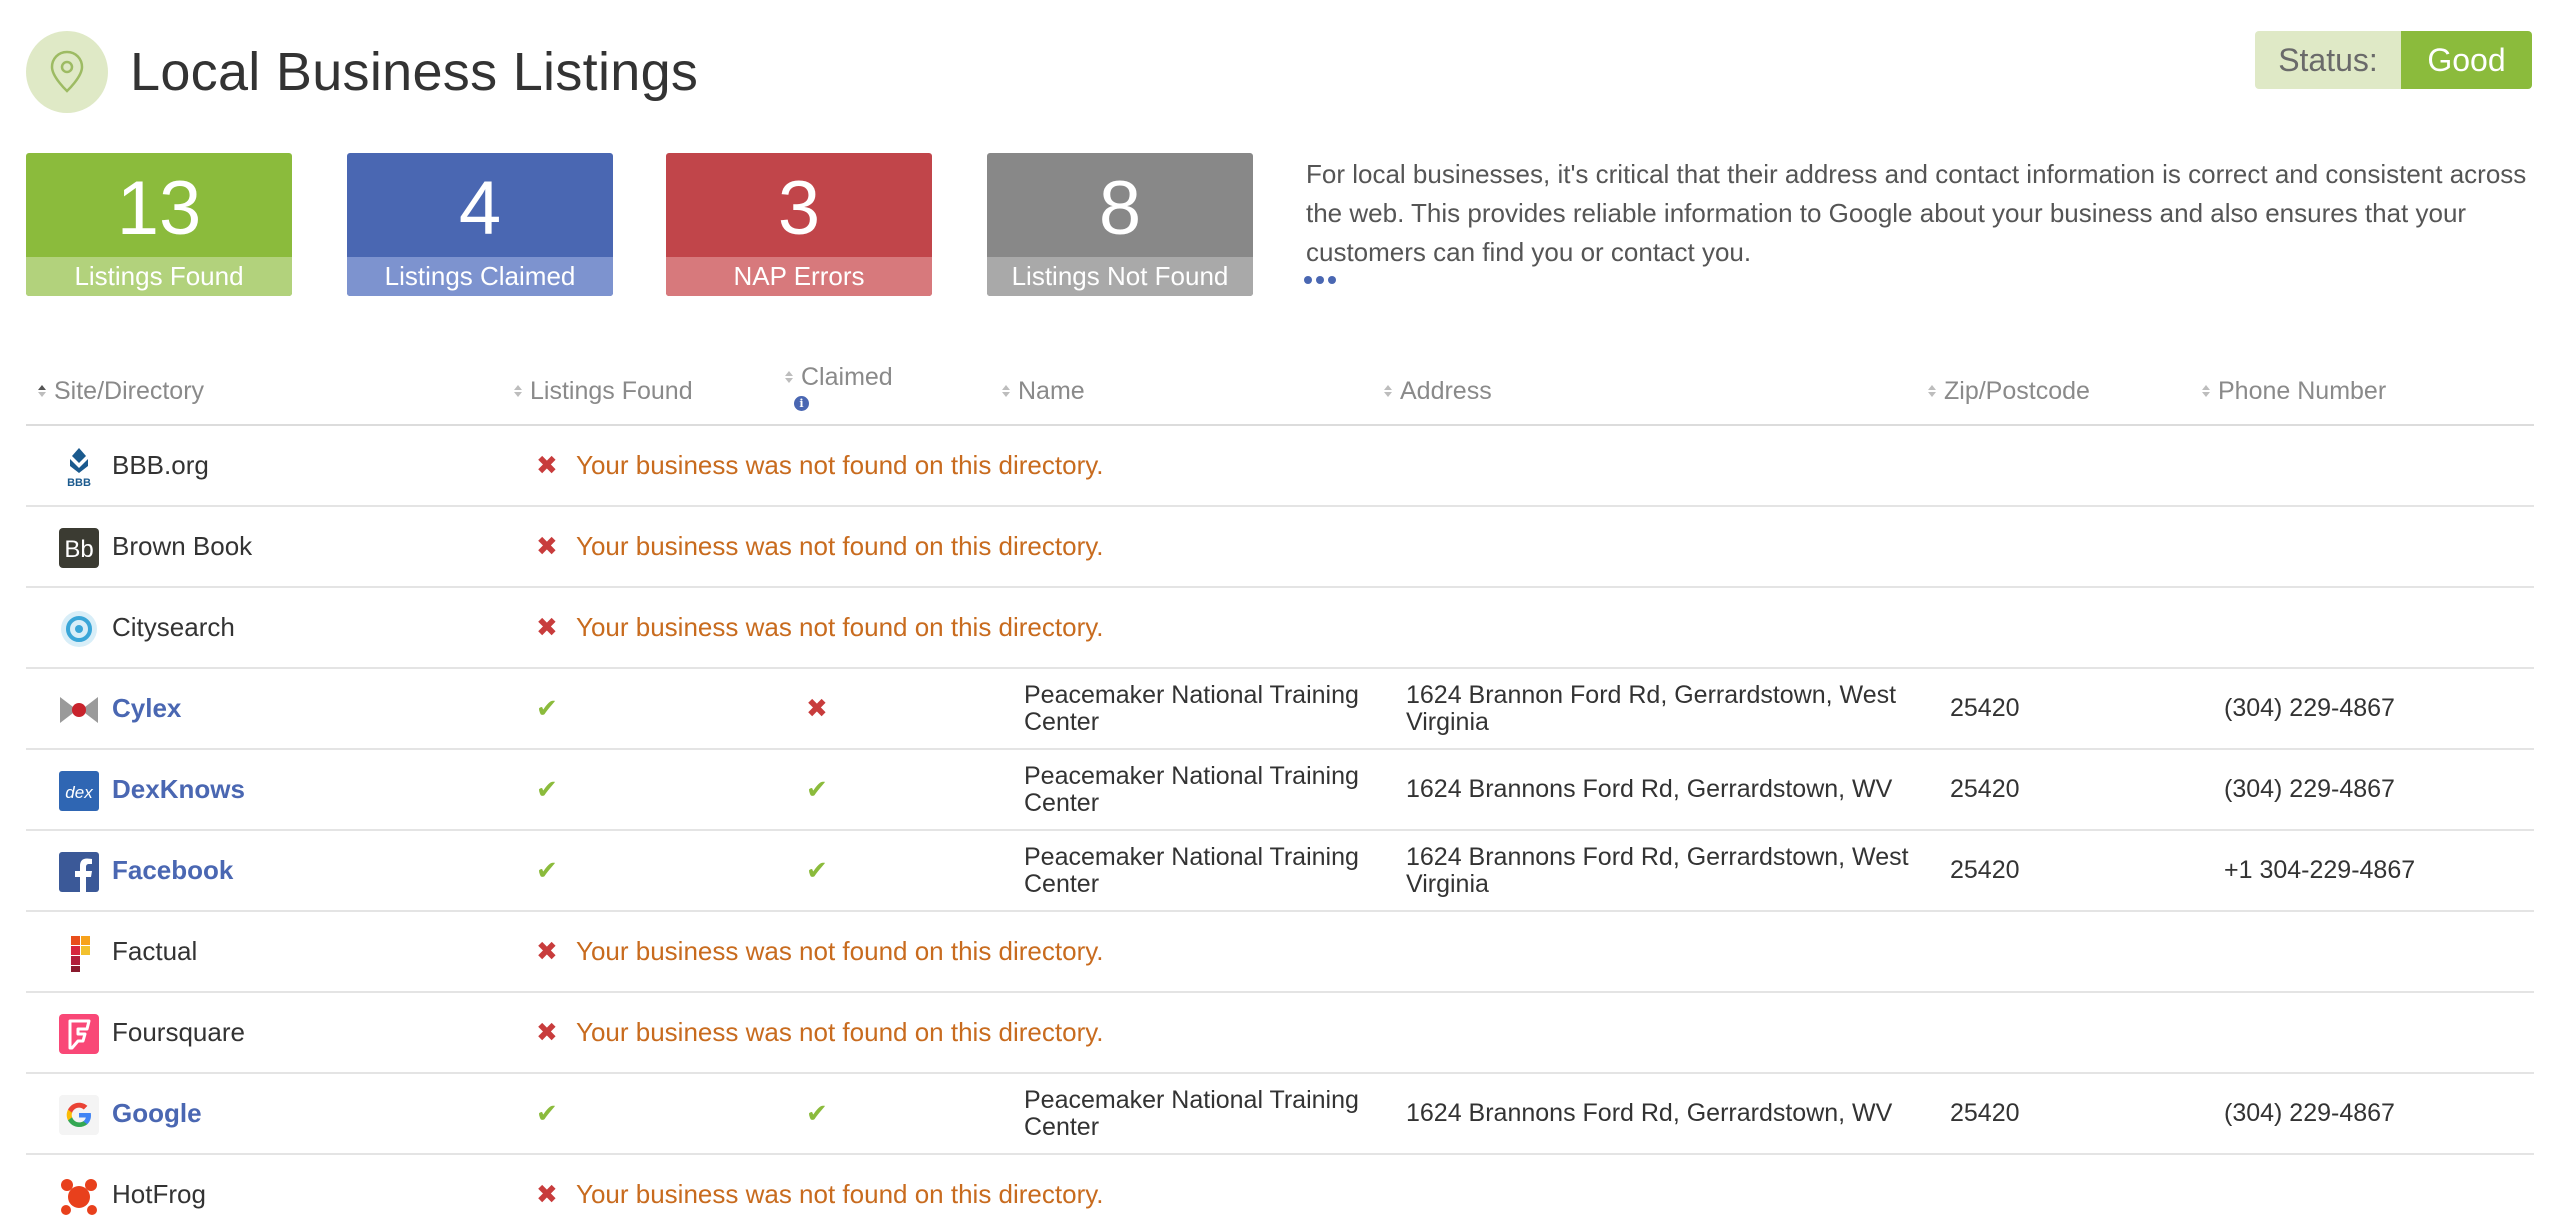  I want to click on column-label: Claimed, so click(847, 376).